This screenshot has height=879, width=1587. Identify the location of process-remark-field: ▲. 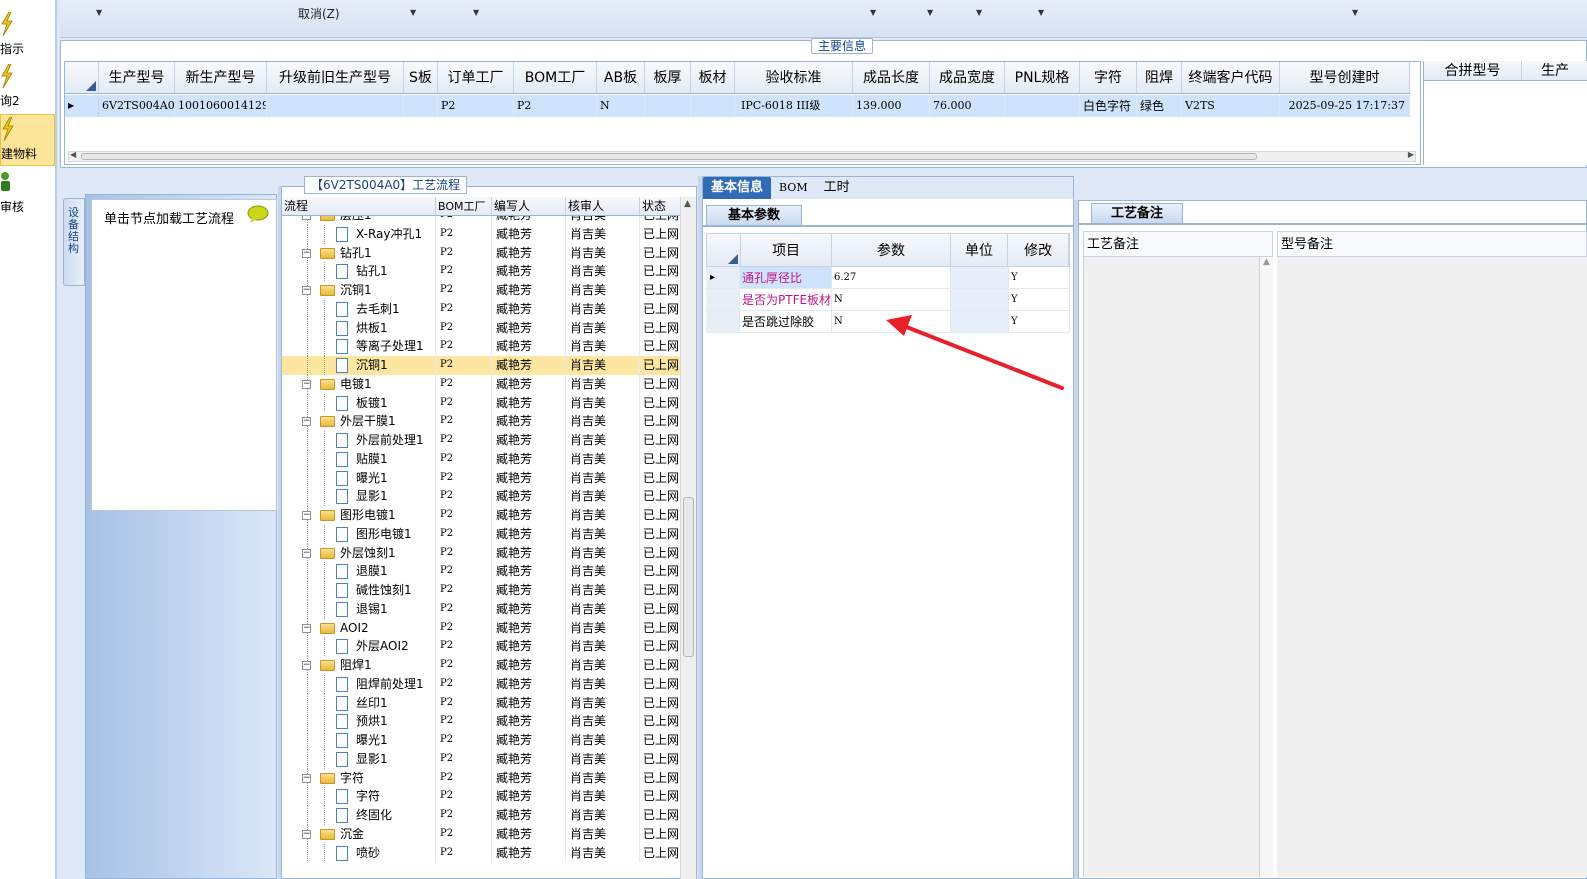
(1178, 567).